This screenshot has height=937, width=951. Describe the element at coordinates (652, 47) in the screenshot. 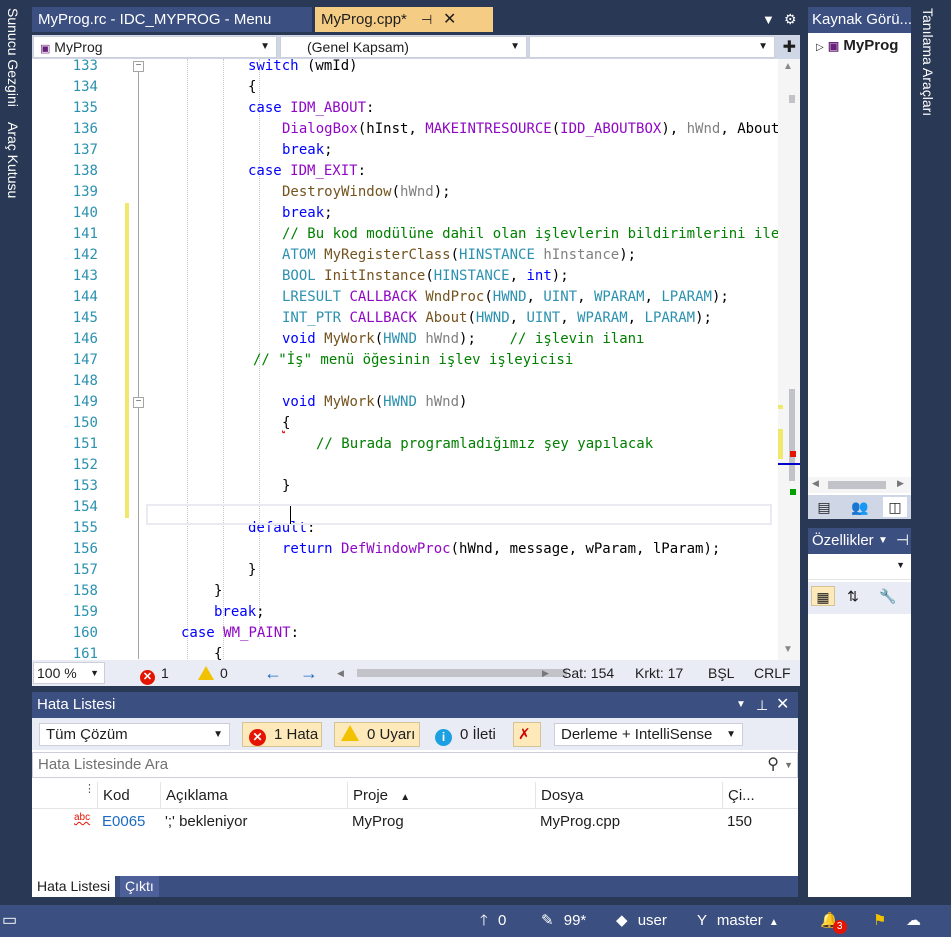

I see `member-combo: ▼` at that location.